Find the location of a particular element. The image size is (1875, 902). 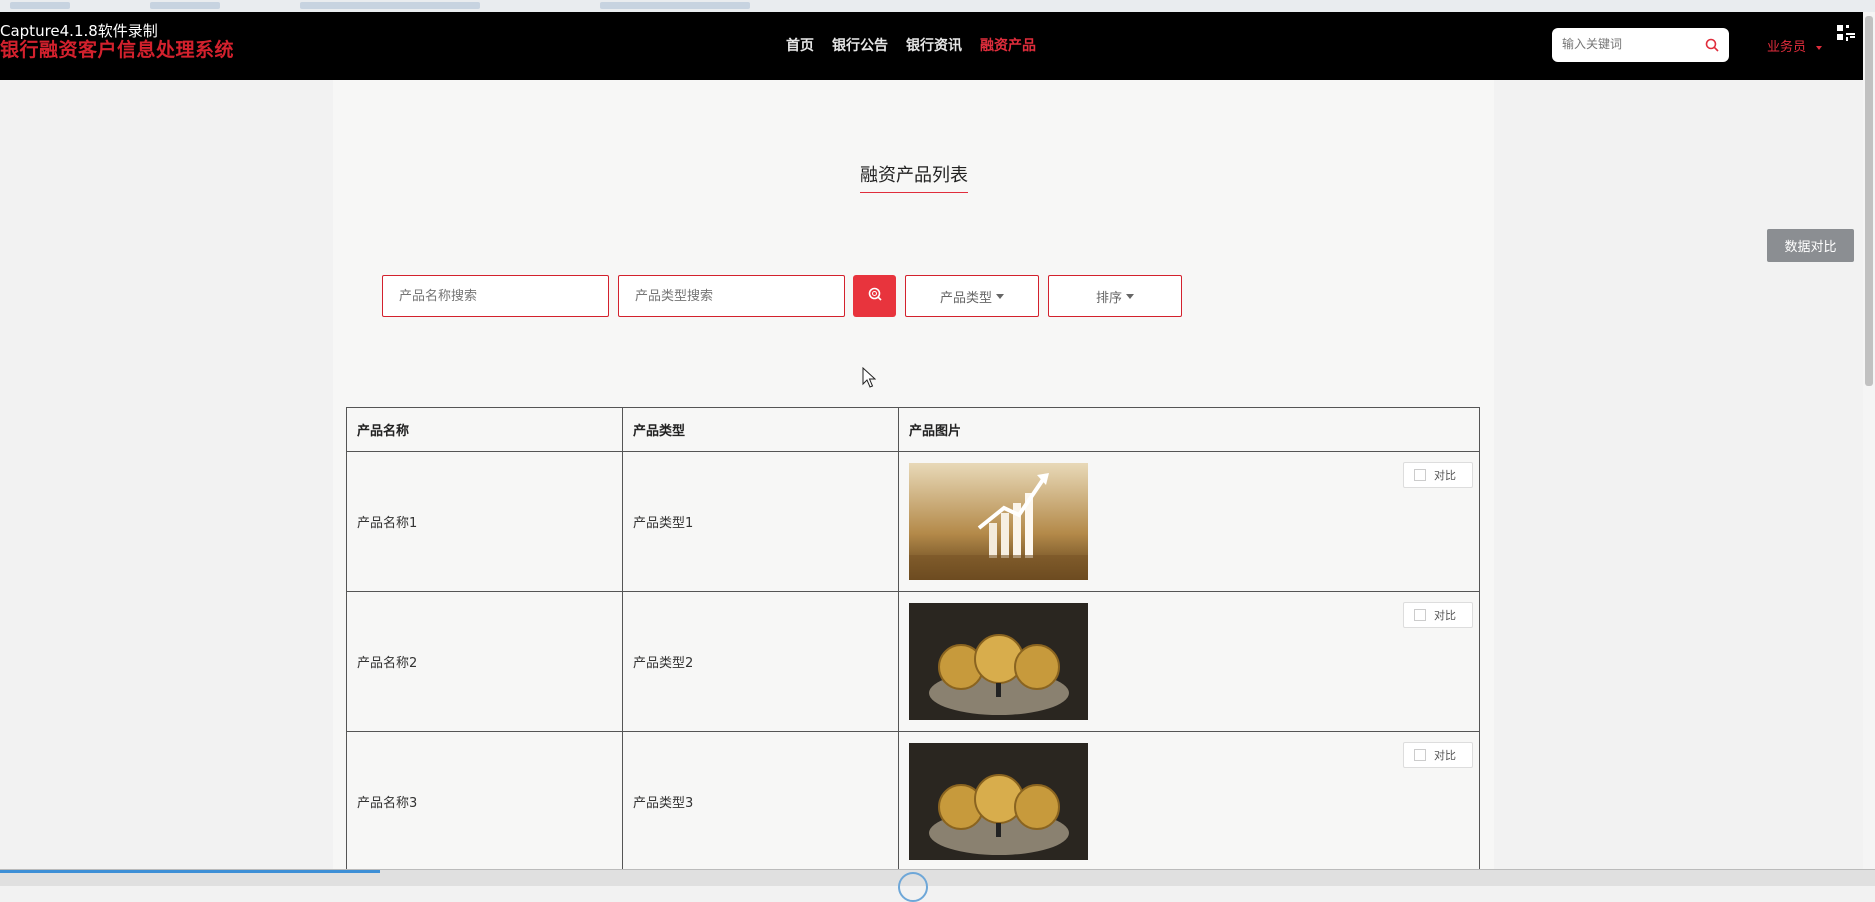

recorder-watermark: Capture4.1.8软件录制 is located at coordinates (79, 31).